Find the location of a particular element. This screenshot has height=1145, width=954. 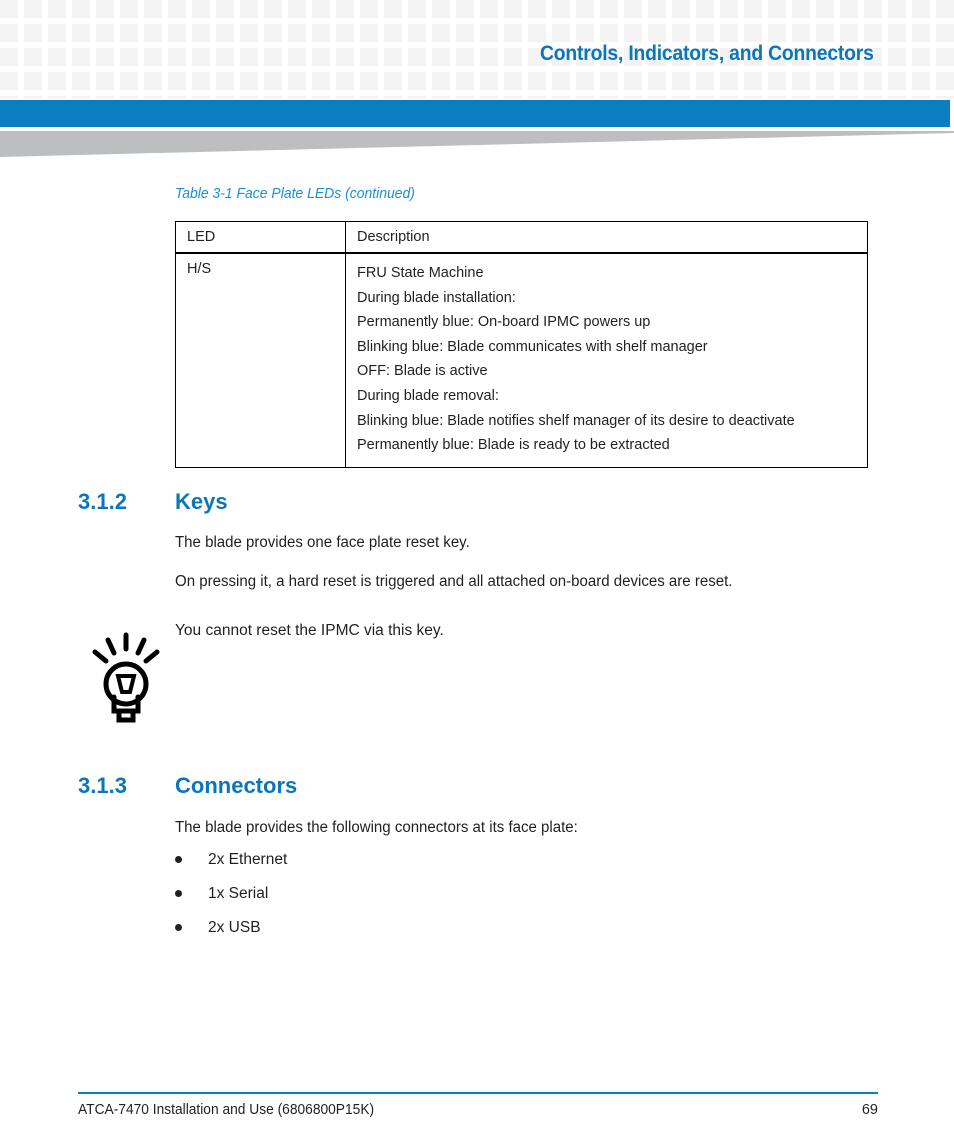

list-item: 1x Serial is located at coordinates (475, 901).